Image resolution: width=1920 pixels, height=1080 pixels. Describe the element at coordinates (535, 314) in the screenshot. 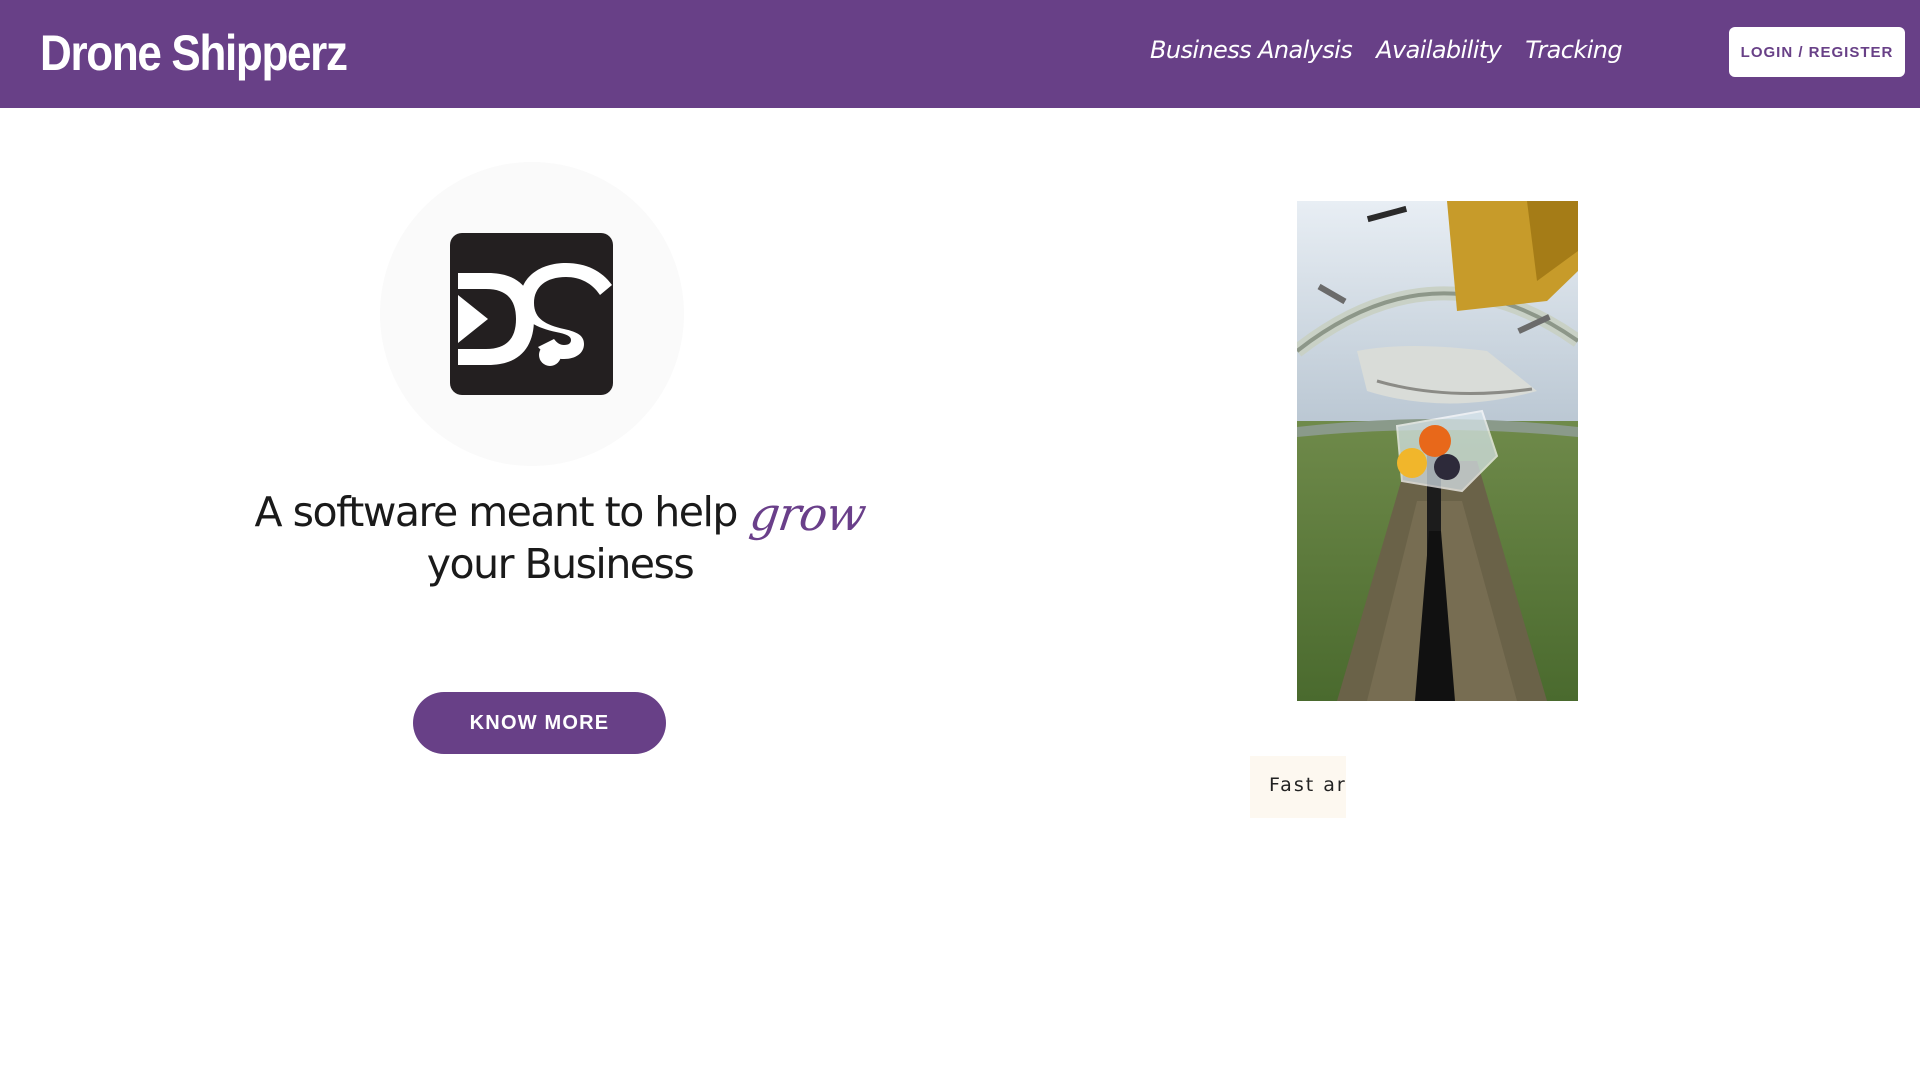

I see `ds-logo-mark-icon` at that location.